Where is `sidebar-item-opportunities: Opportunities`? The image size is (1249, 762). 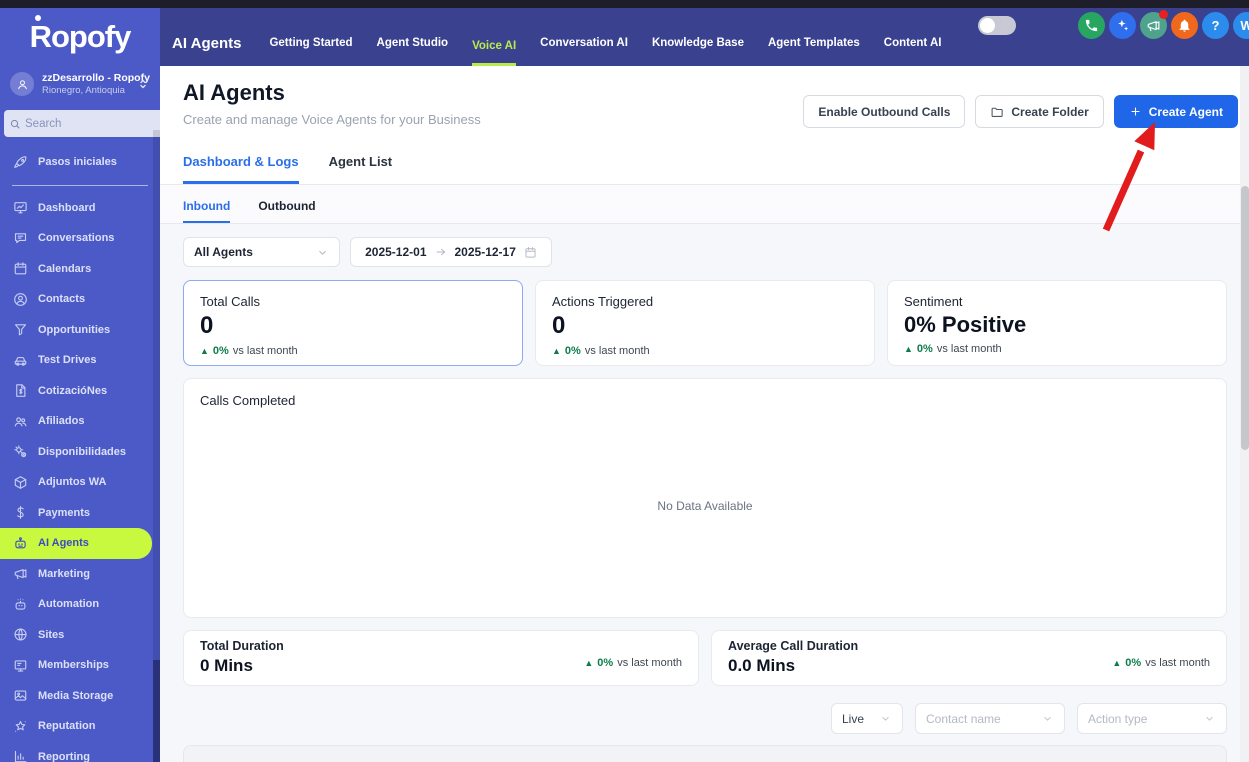 sidebar-item-opportunities: Opportunities is located at coordinates (80, 330).